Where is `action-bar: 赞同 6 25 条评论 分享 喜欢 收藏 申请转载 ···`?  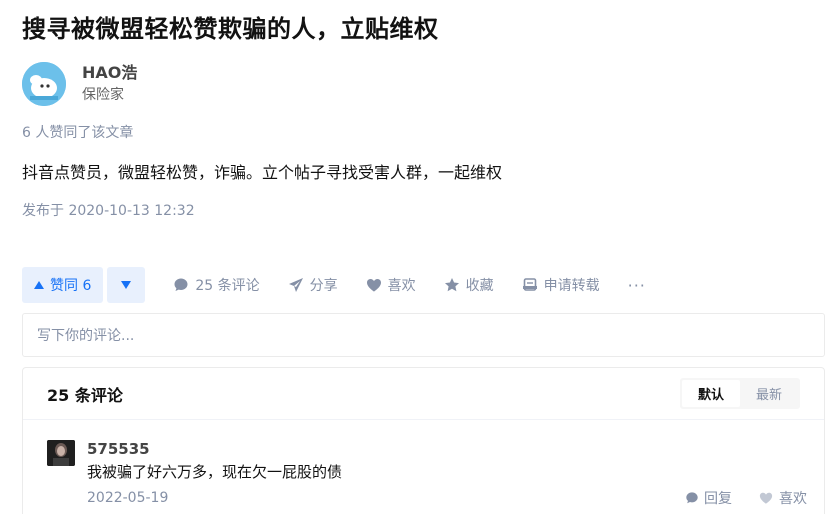
action-bar: 赞同 6 25 条评论 分享 喜欢 收藏 申请转载 ··· is located at coordinates (334, 285).